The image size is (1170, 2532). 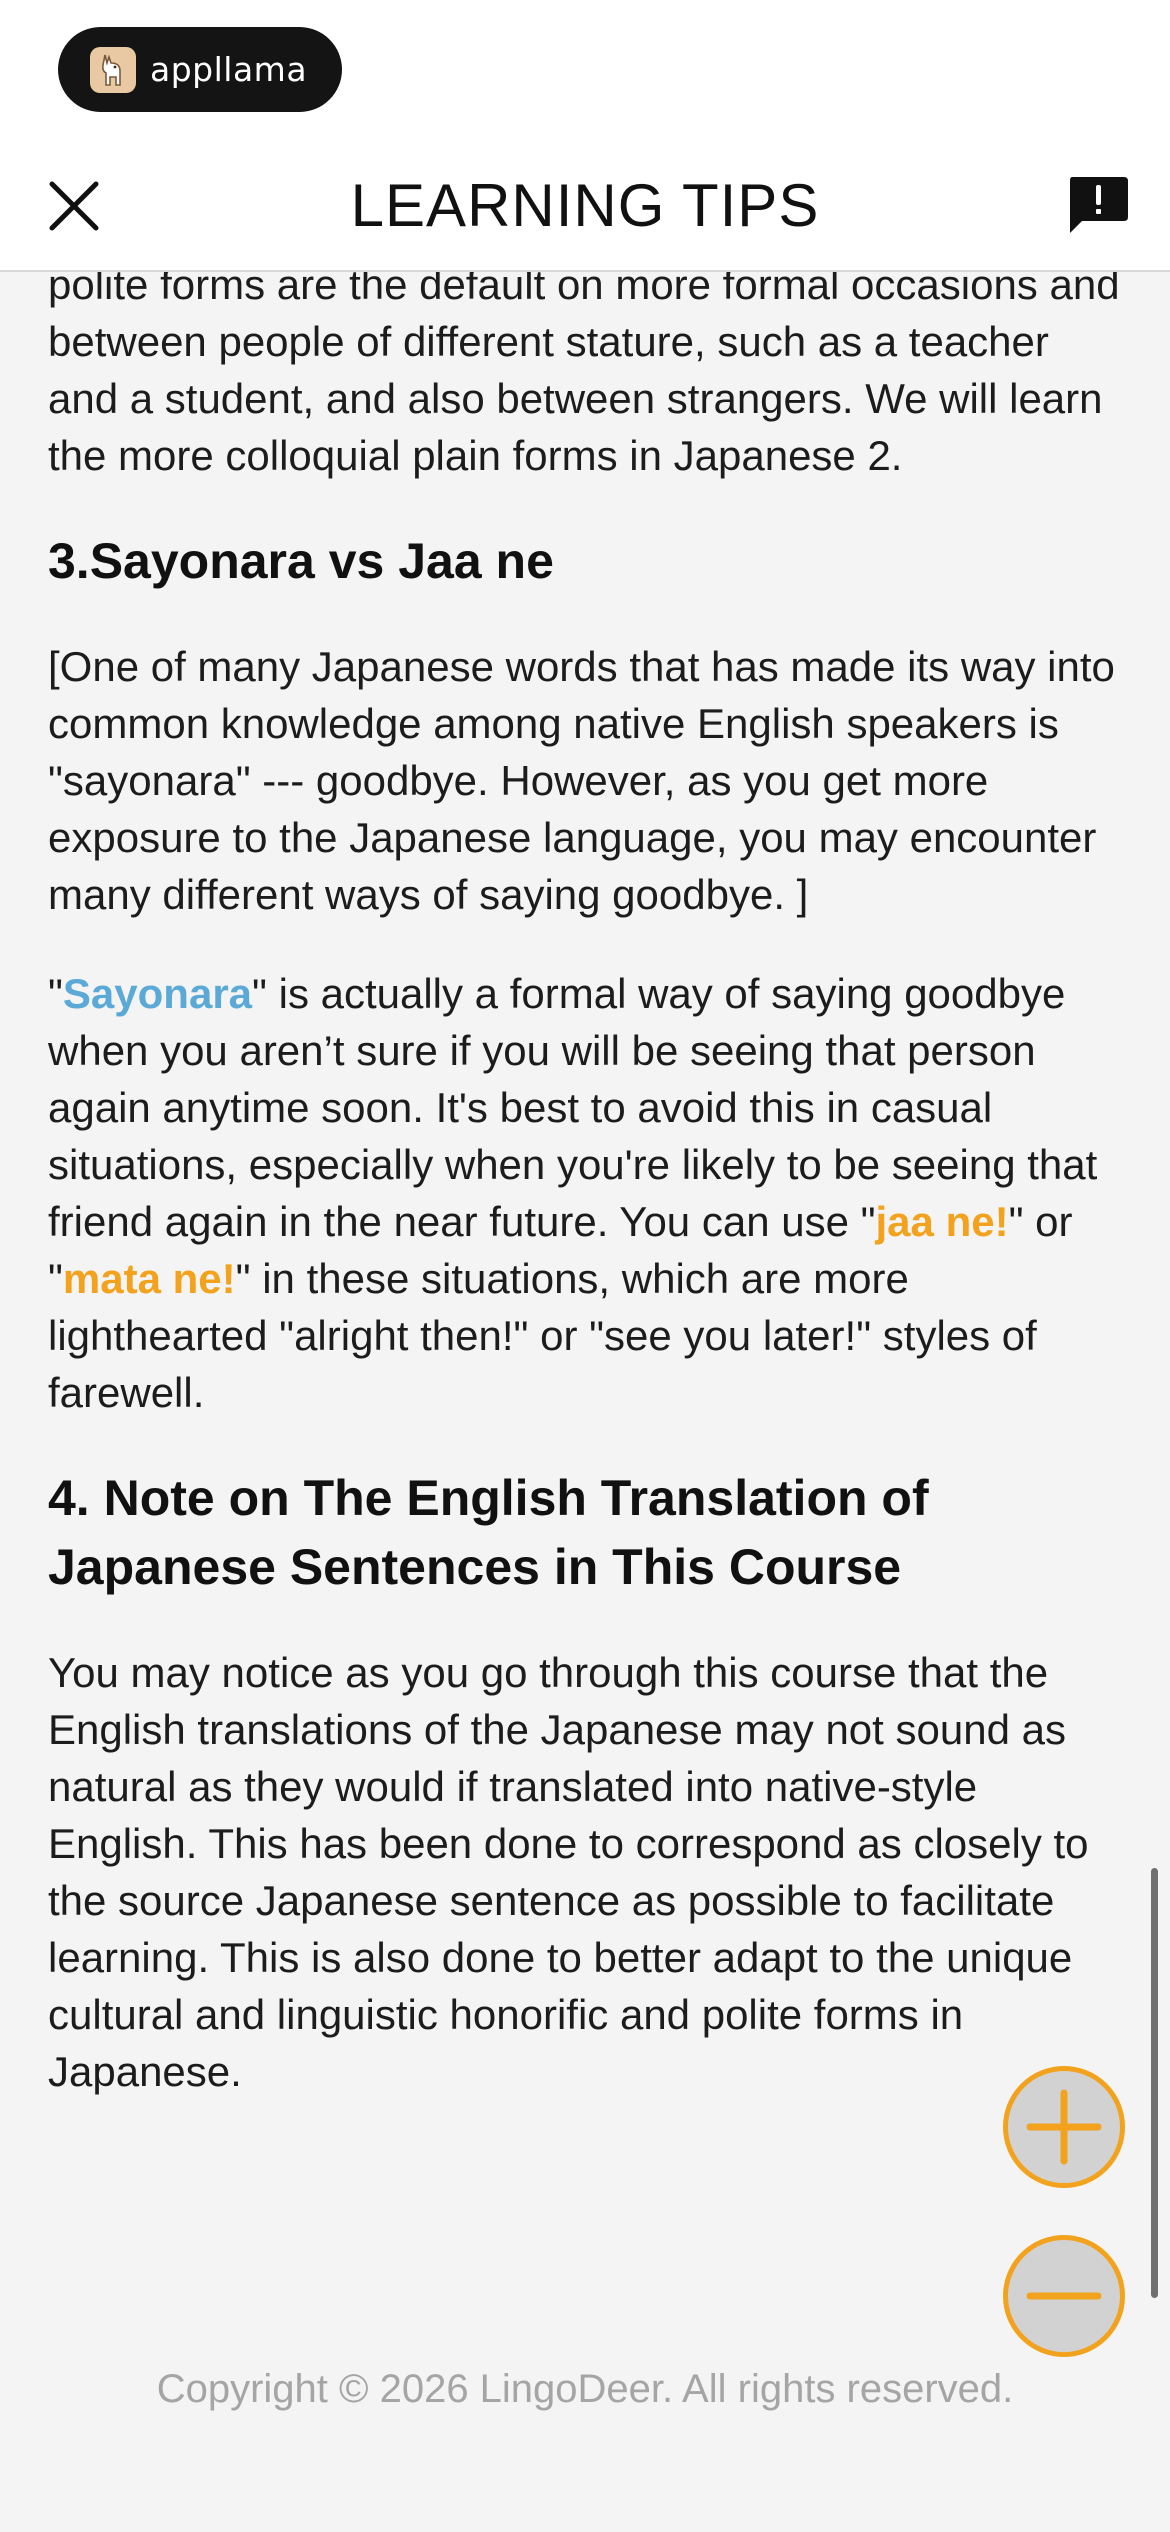 I want to click on minus-icon, so click(x=1064, y=2296).